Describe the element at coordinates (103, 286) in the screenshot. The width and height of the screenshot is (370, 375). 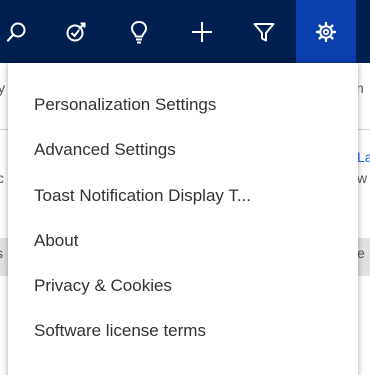
I see `menu-item-privacy-cookies: Privacy & Cookies` at that location.